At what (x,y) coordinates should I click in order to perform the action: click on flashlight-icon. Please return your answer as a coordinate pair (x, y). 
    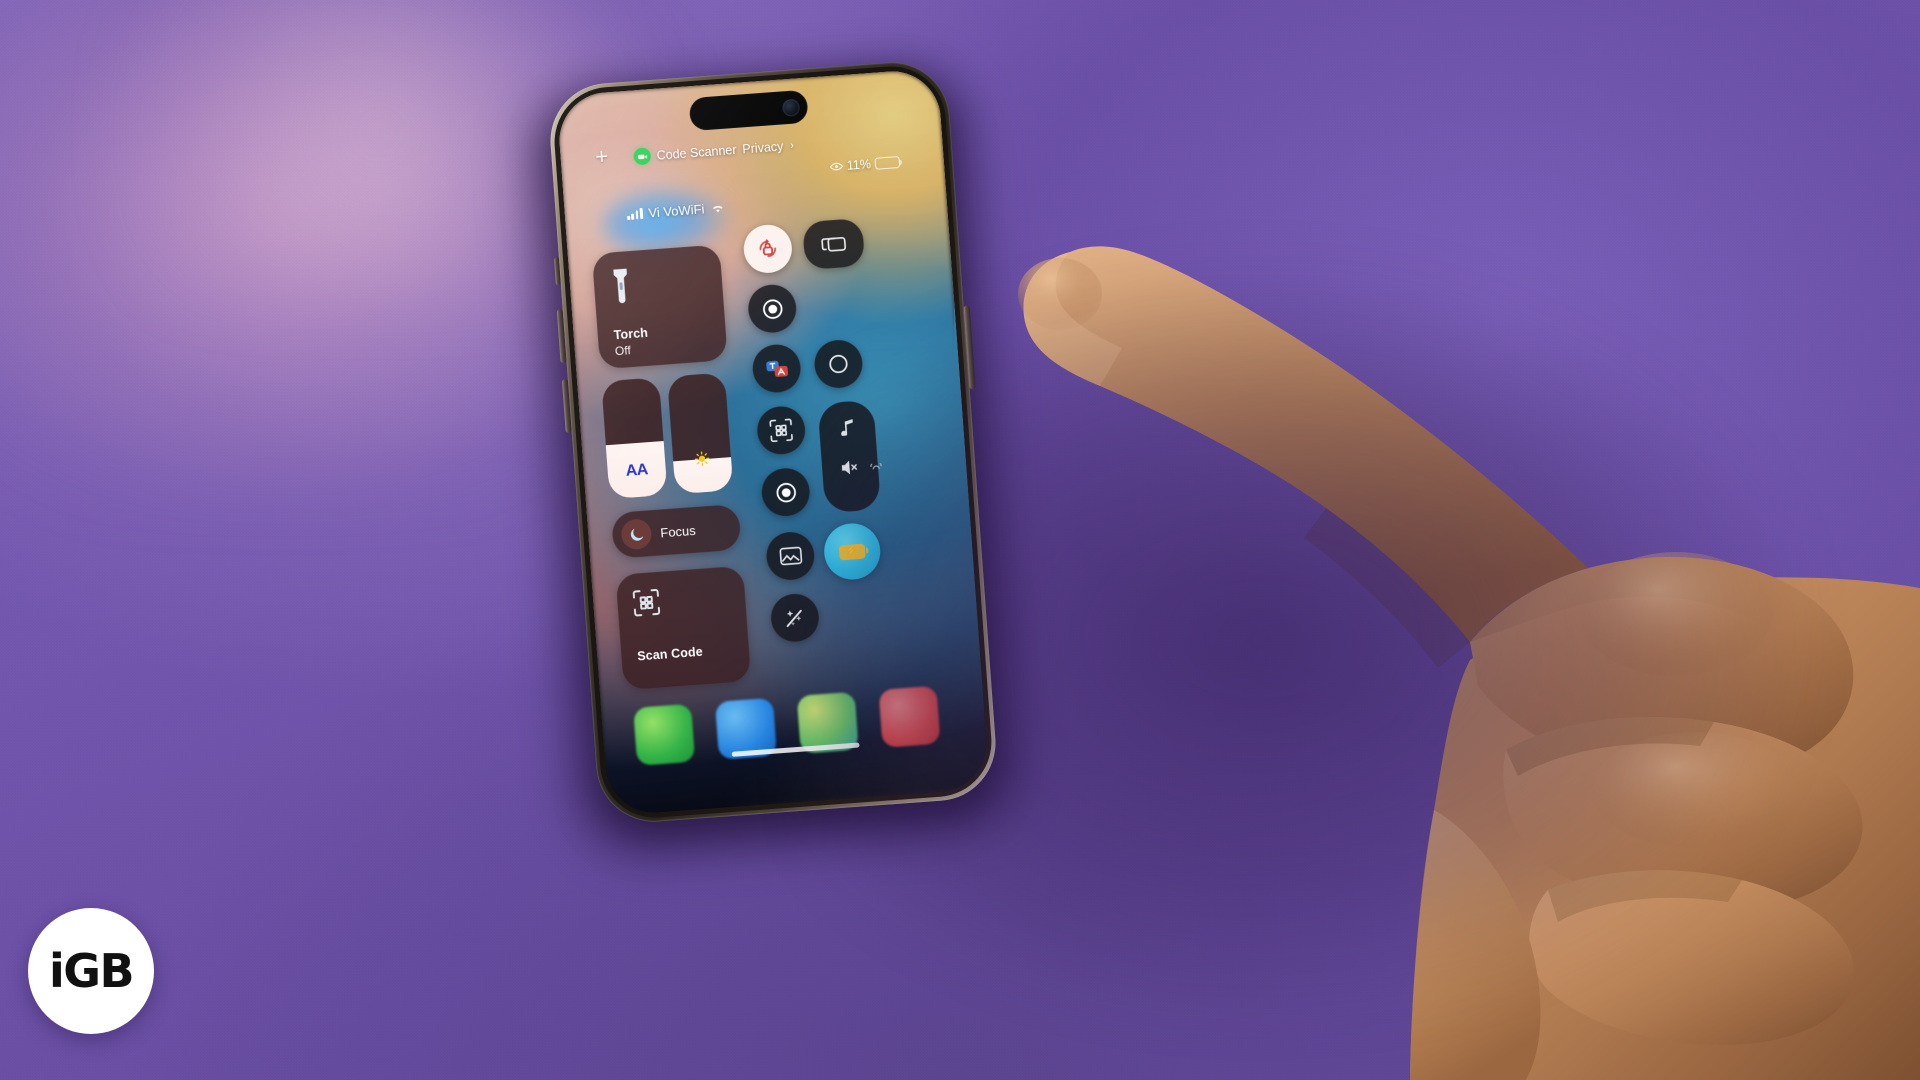
    Looking at the image, I should click on (620, 286).